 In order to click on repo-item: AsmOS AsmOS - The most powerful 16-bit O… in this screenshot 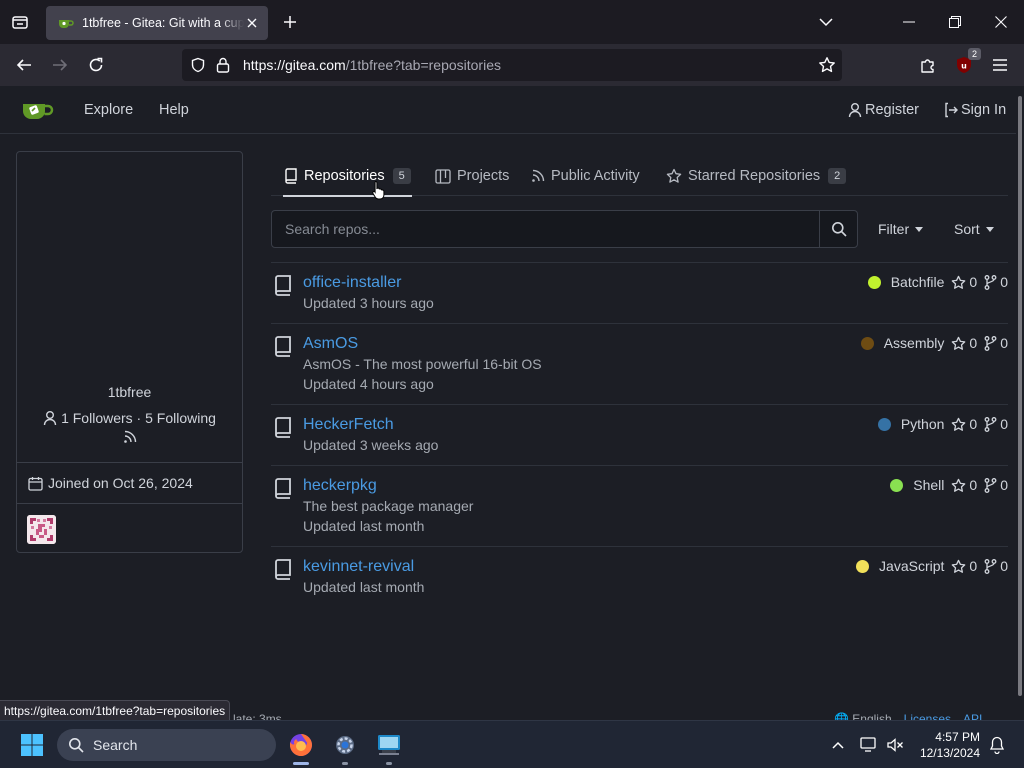, I will do `click(639, 363)`.